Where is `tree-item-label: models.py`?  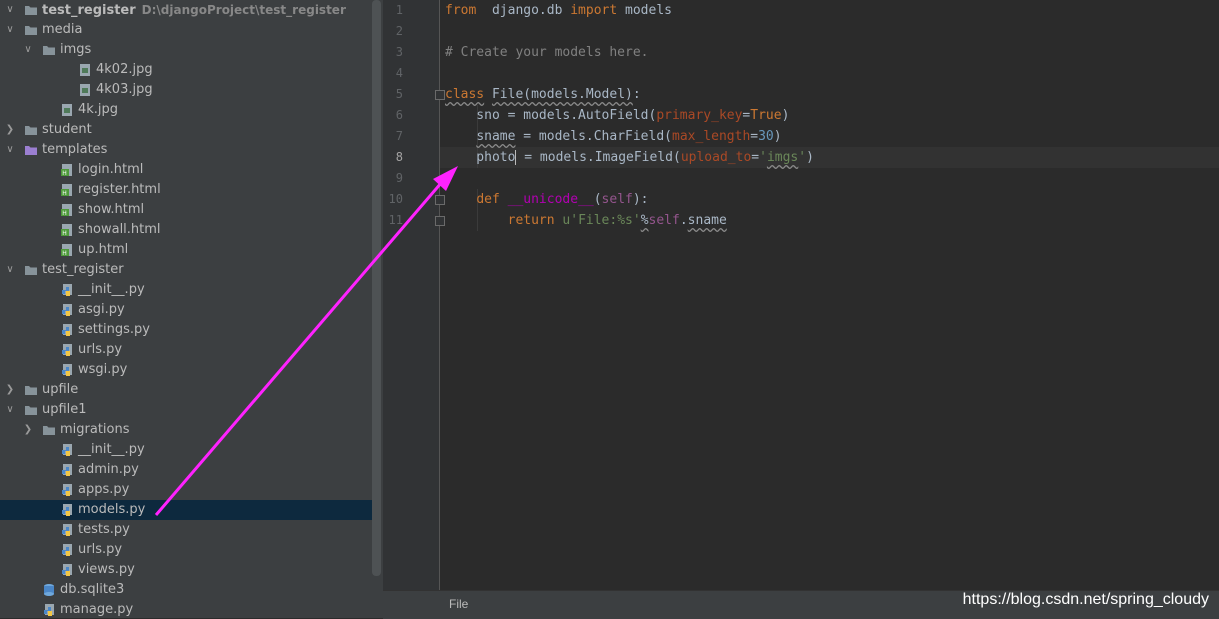
tree-item-label: models.py is located at coordinates (112, 509).